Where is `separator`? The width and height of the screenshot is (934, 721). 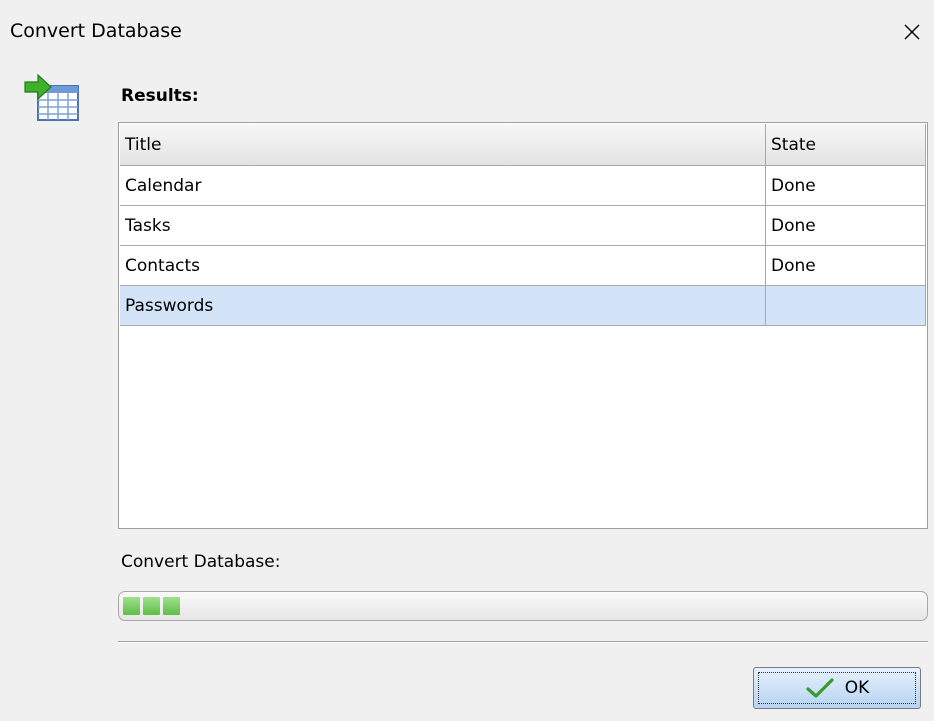 separator is located at coordinates (523, 642).